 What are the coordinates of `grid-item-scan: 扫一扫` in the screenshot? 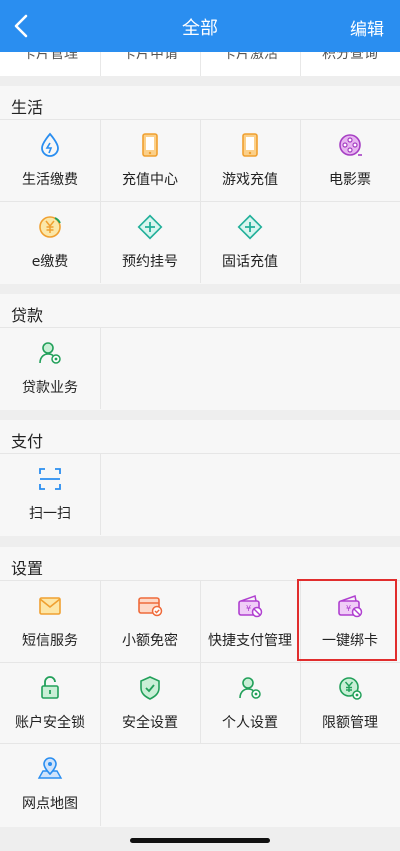 It's located at (50, 495).